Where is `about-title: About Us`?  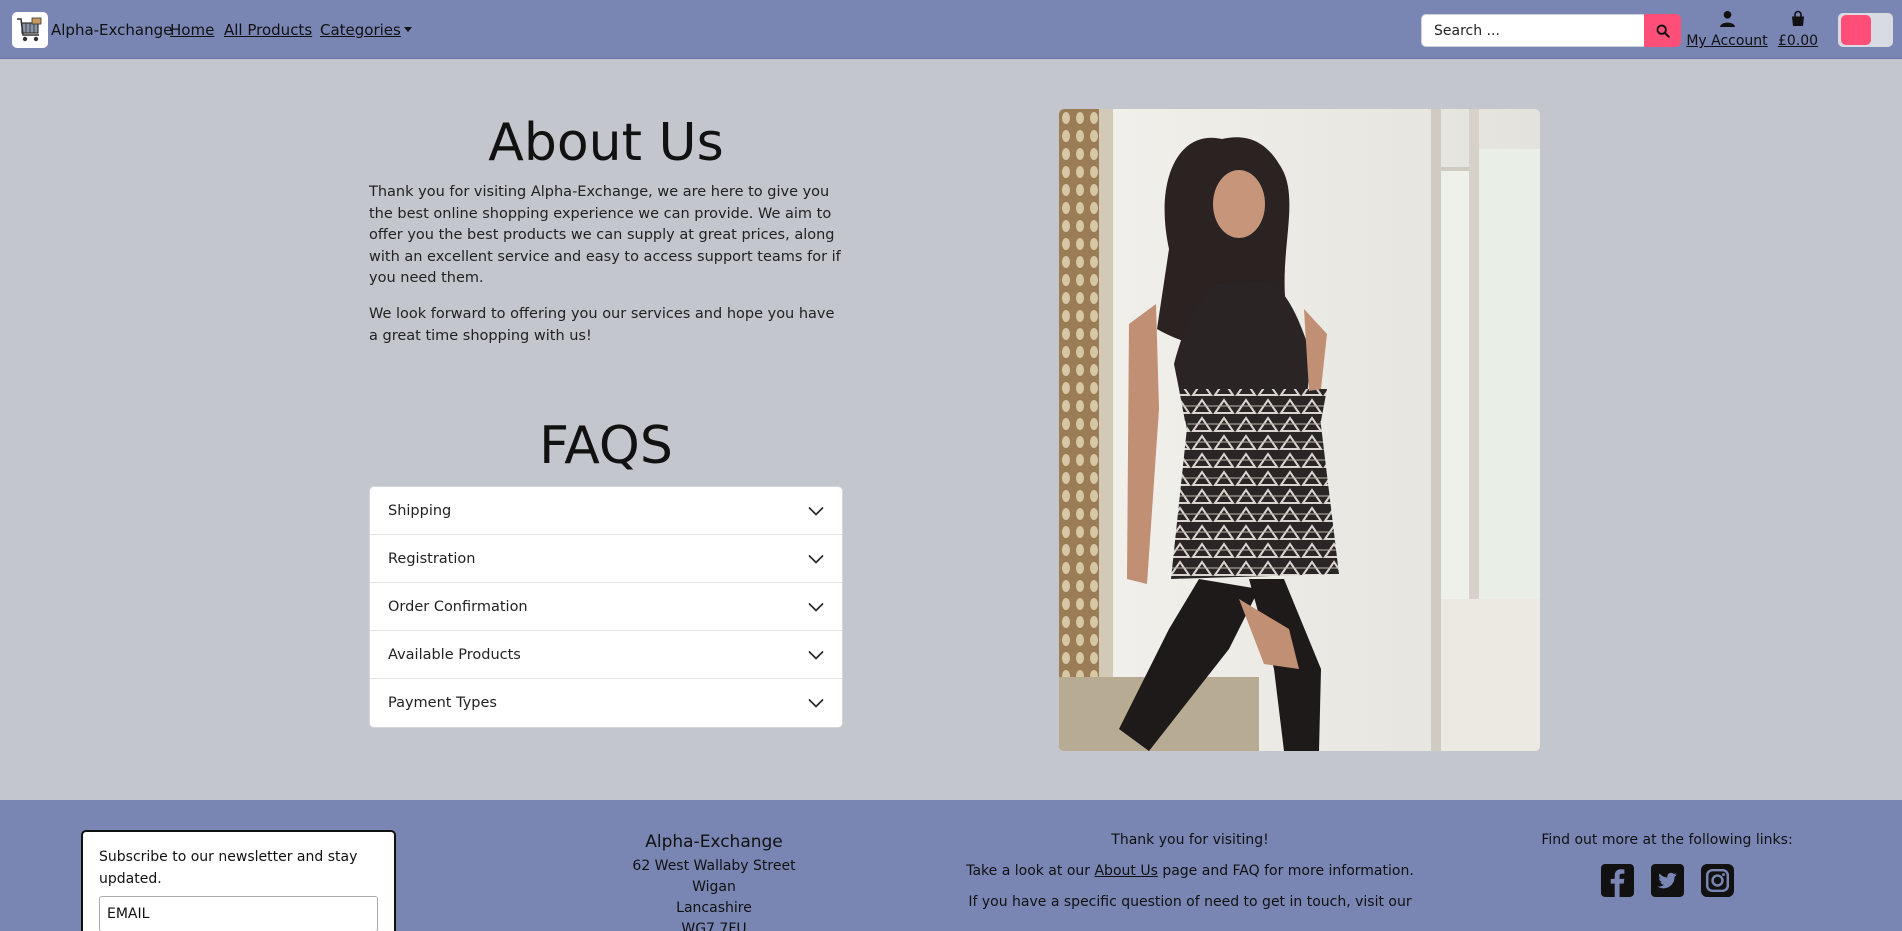 about-title: About Us is located at coordinates (606, 143).